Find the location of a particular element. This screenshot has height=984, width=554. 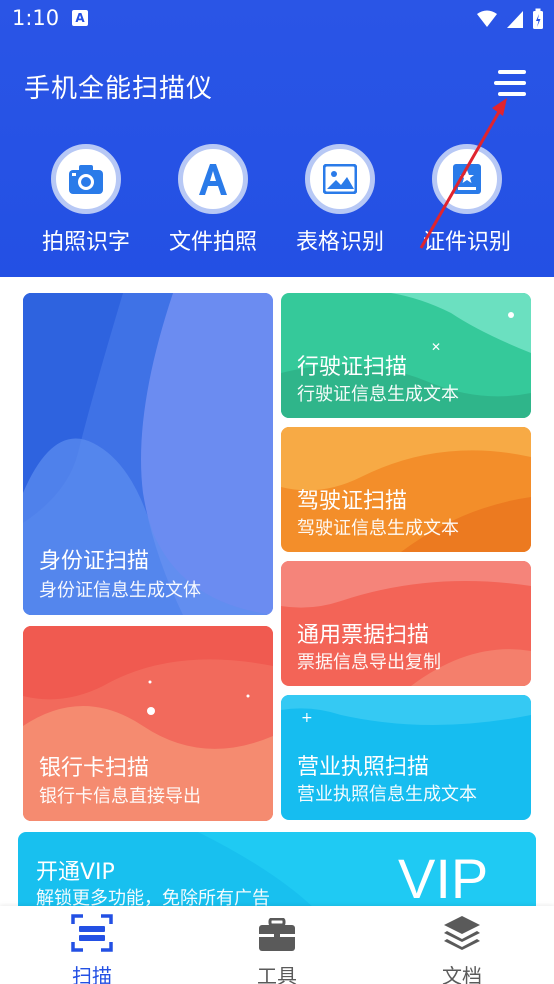

vip-badge: VIP is located at coordinates (443, 878).